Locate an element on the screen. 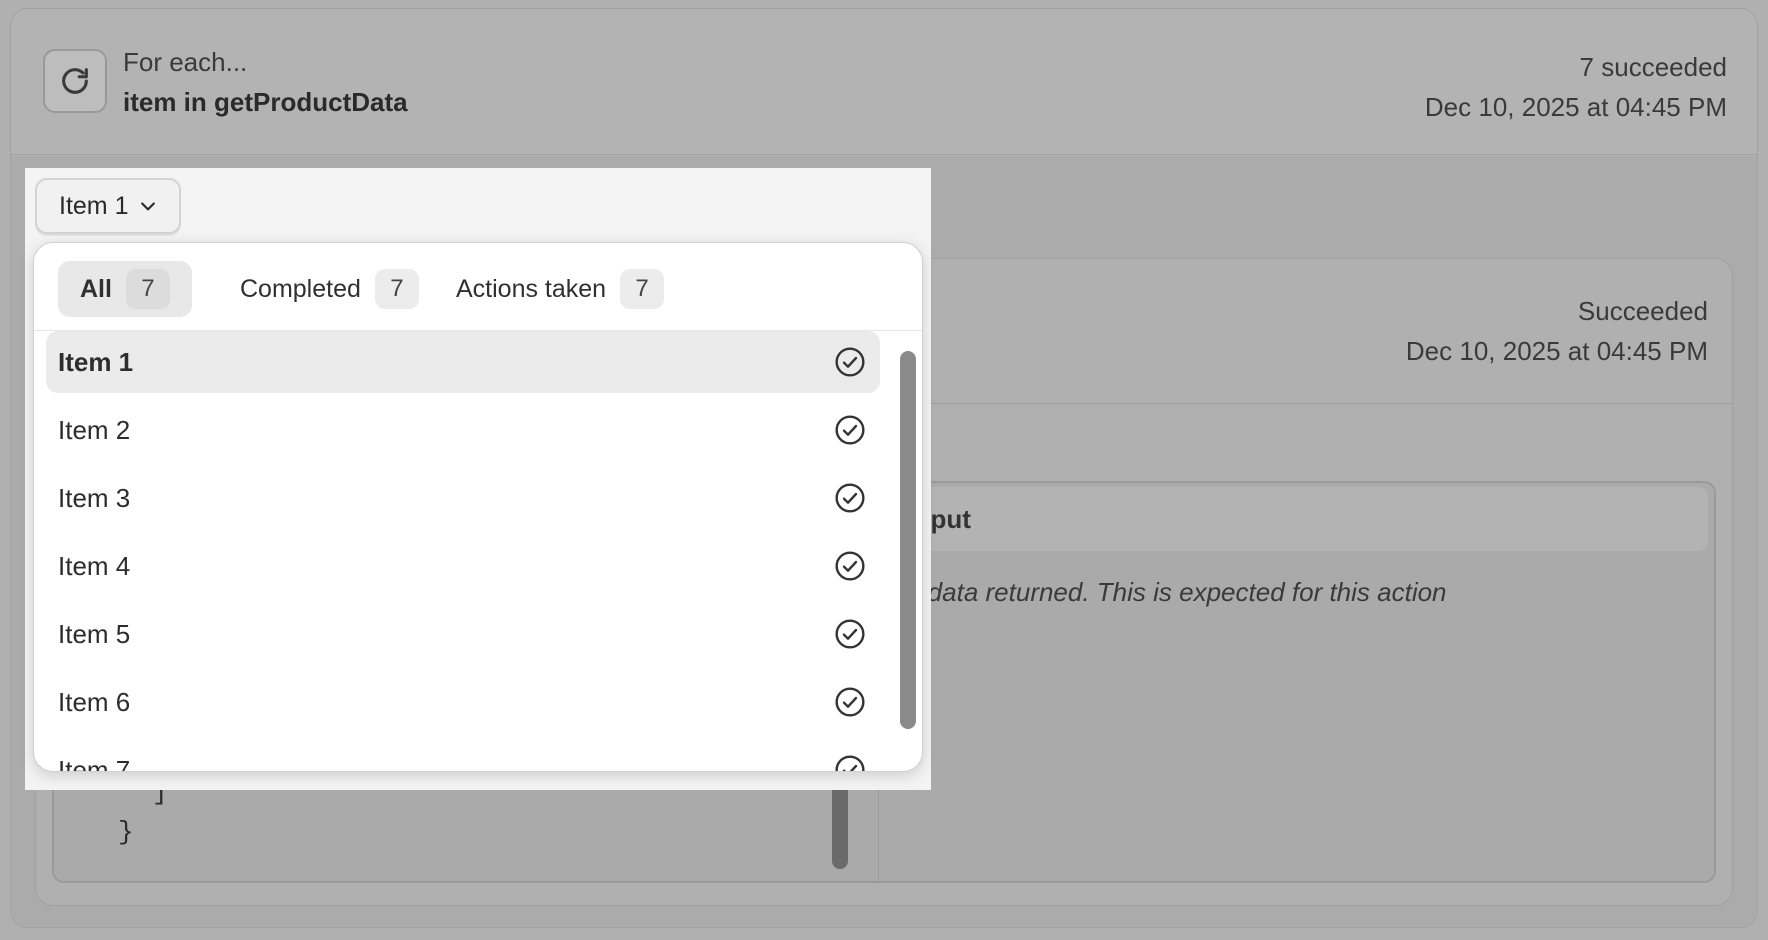  loop-title: item in getProductData is located at coordinates (265, 102).